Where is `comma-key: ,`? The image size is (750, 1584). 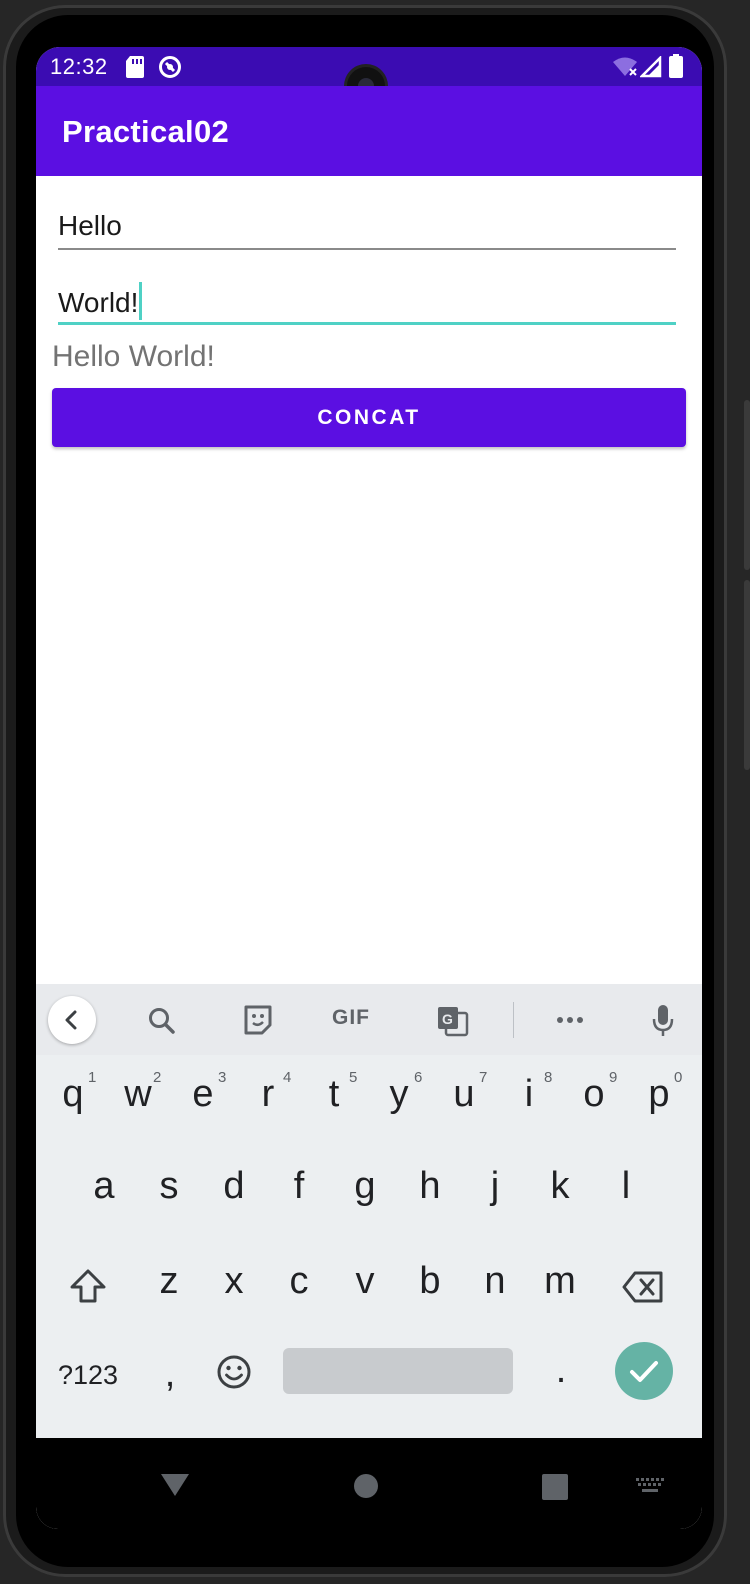 comma-key: , is located at coordinates (170, 1374).